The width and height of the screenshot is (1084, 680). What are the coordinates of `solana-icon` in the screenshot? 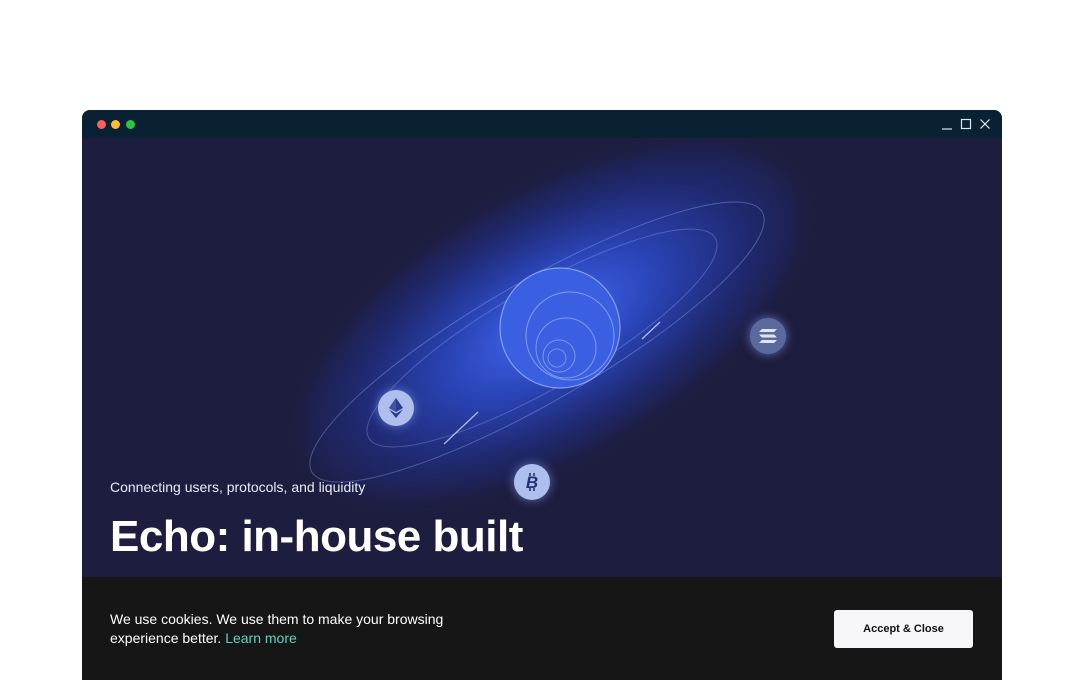 It's located at (768, 336).